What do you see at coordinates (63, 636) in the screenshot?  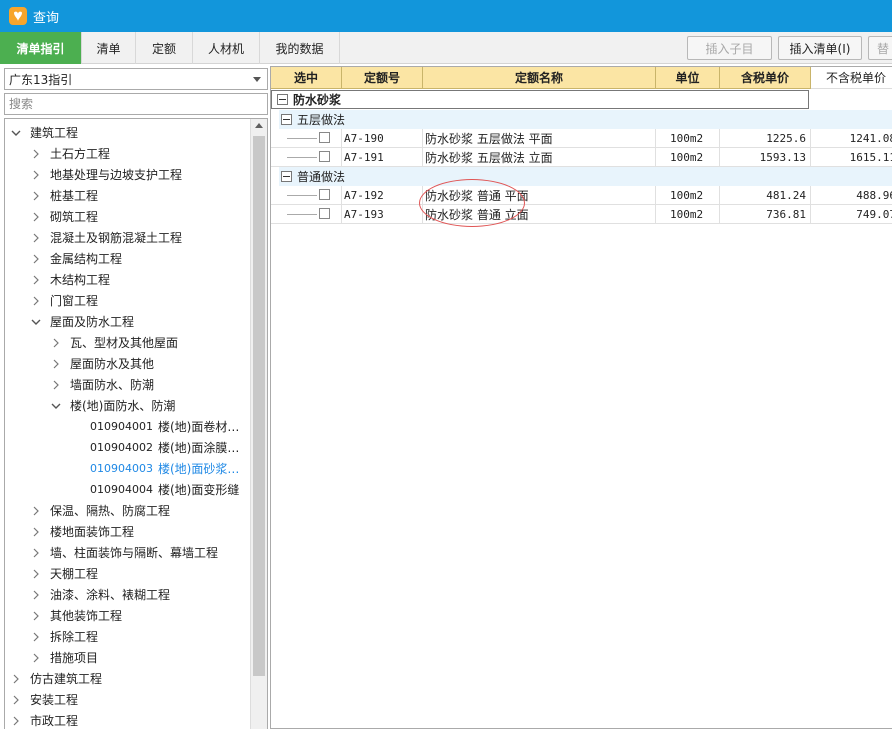 I see `tree-item: 拆除工程` at bounding box center [63, 636].